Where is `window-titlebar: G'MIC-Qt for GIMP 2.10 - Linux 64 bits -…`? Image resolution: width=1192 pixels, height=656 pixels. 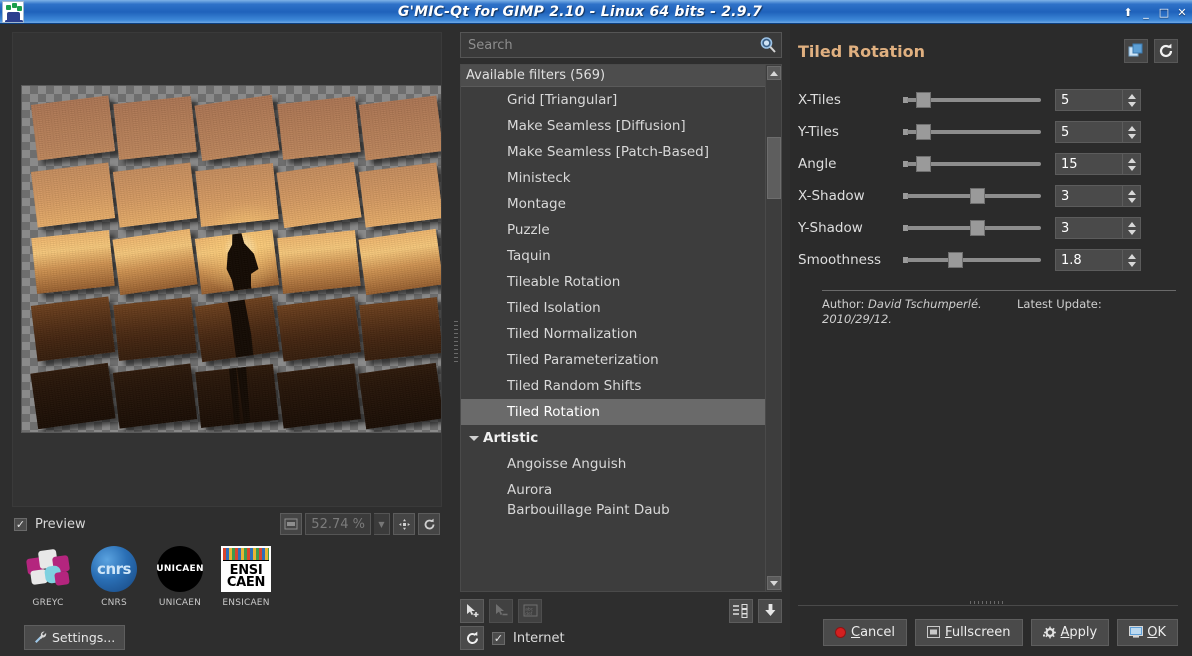 window-titlebar: G'MIC-Qt for GIMP 2.10 - Linux 64 bits -… is located at coordinates (596, 12).